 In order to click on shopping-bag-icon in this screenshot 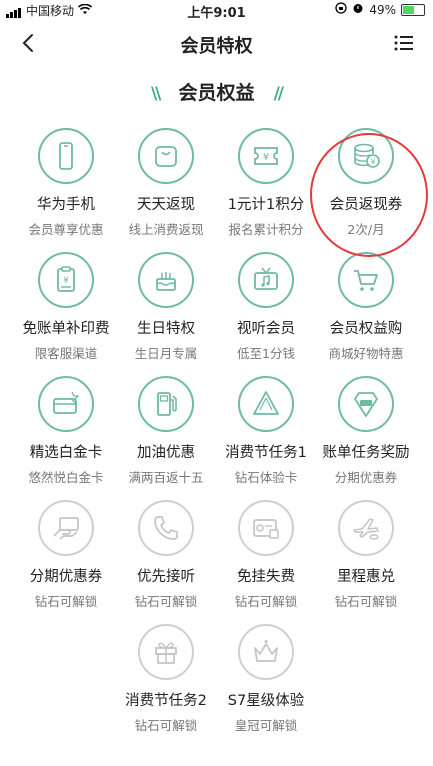, I will do `click(166, 156)`.